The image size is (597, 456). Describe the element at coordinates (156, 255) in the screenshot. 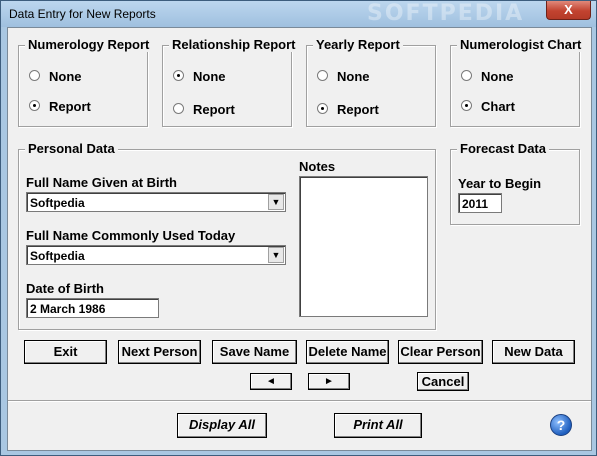

I see `common-name-combobox: Softpedia ▼` at that location.